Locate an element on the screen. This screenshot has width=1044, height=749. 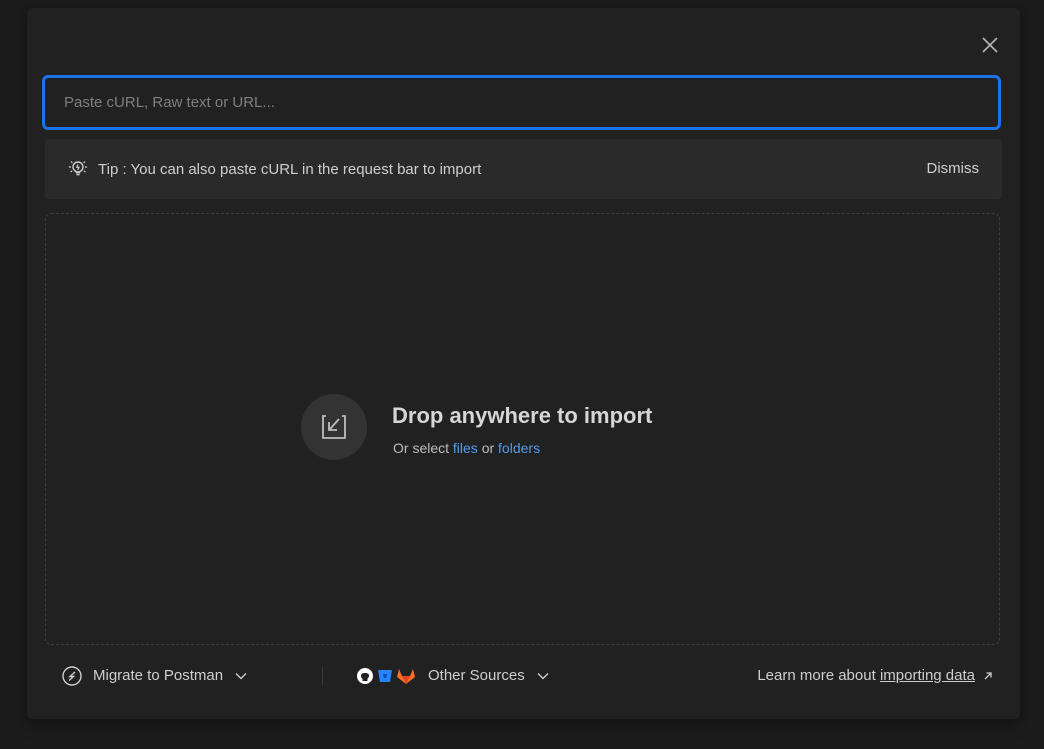
paste-import-input is located at coordinates (521, 102).